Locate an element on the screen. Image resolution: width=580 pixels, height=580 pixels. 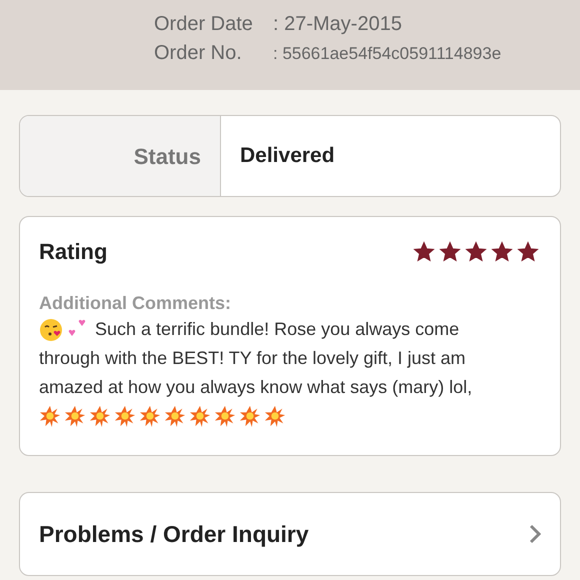
rating-title: Rating is located at coordinates (73, 252).